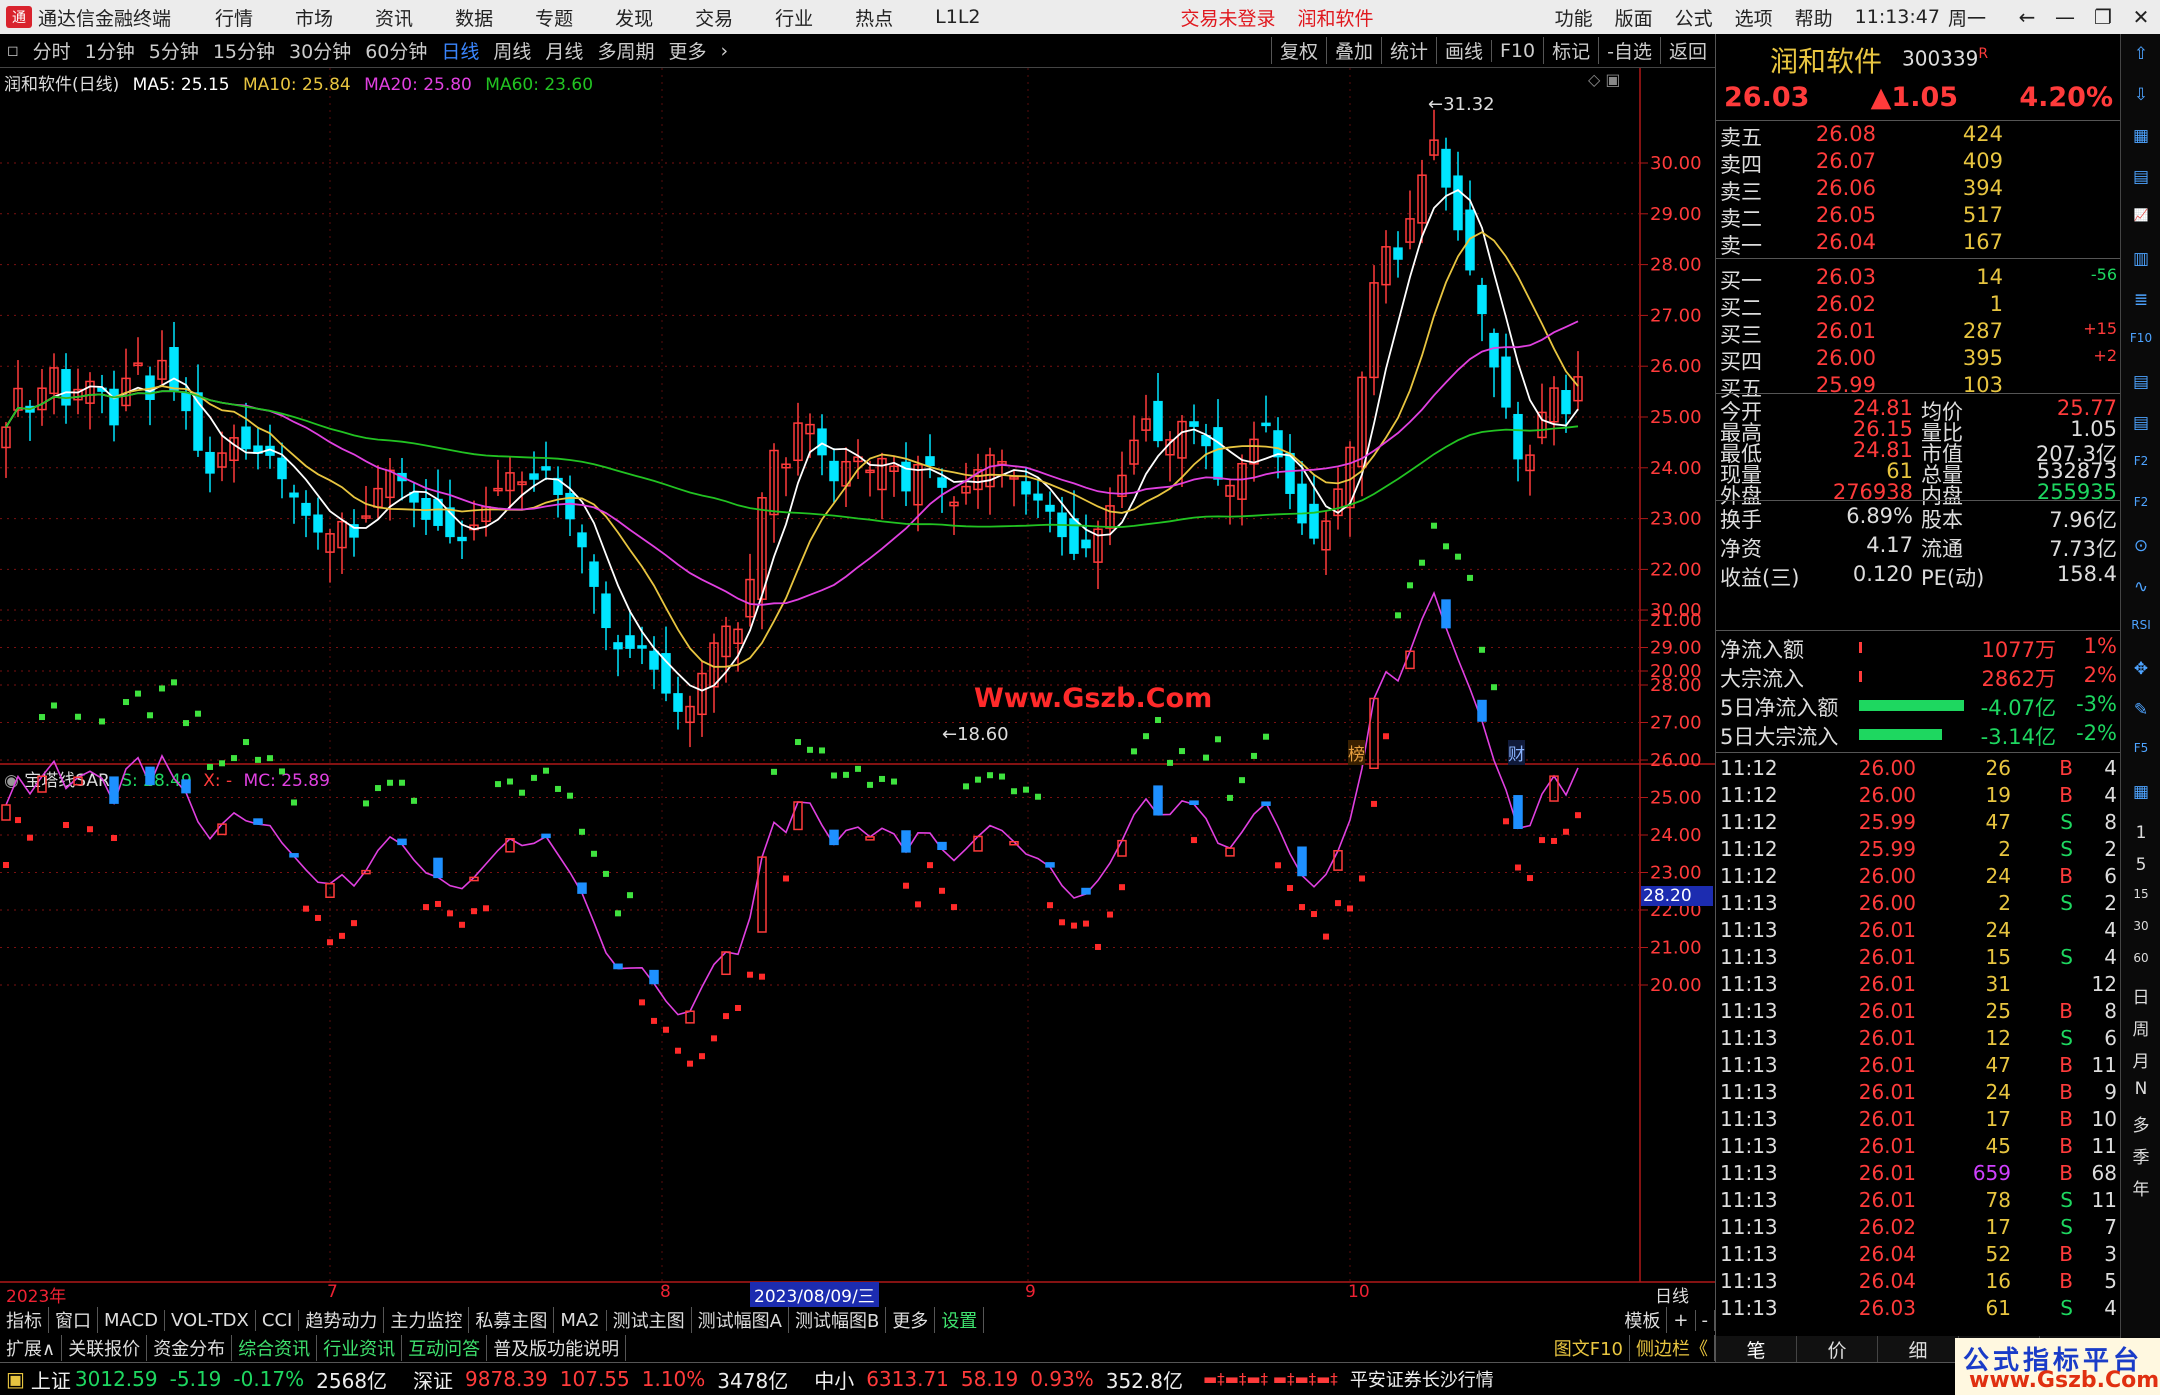 The height and width of the screenshot is (1395, 2160). What do you see at coordinates (1570, 50) in the screenshot?
I see `tool-mark: 标记` at bounding box center [1570, 50].